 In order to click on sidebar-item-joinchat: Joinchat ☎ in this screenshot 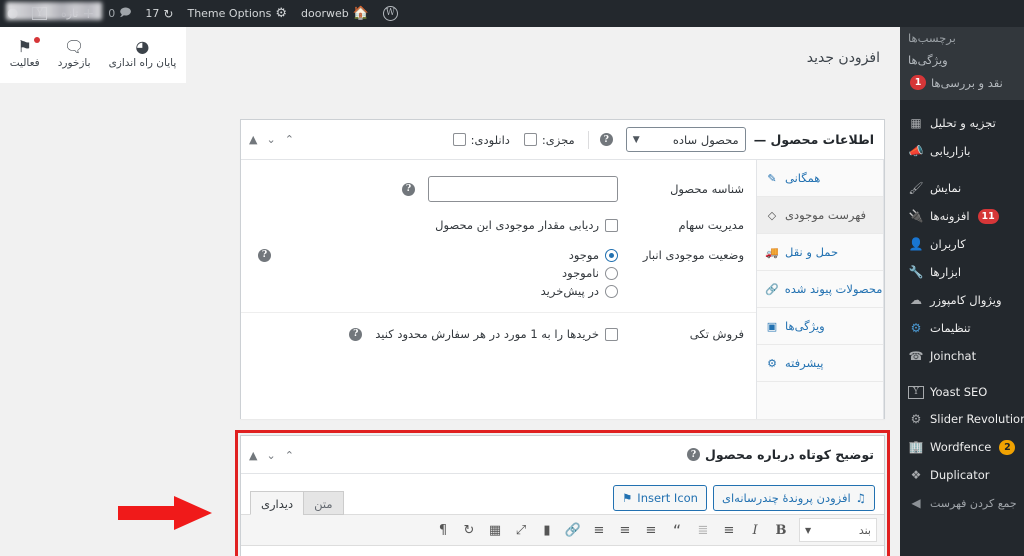, I will do `click(962, 356)`.